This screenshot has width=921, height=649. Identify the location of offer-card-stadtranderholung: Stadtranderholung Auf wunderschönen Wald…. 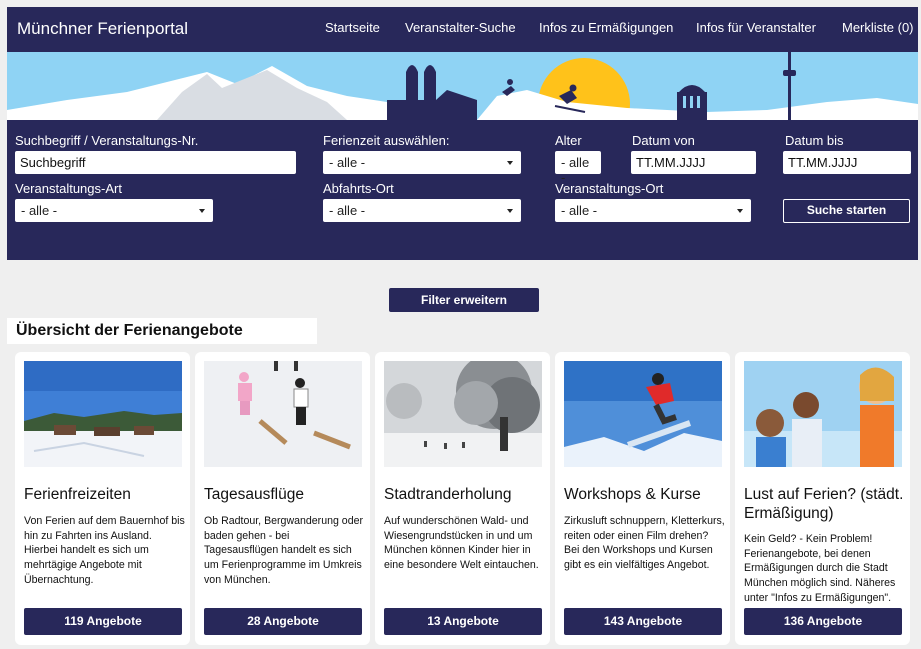
(462, 498).